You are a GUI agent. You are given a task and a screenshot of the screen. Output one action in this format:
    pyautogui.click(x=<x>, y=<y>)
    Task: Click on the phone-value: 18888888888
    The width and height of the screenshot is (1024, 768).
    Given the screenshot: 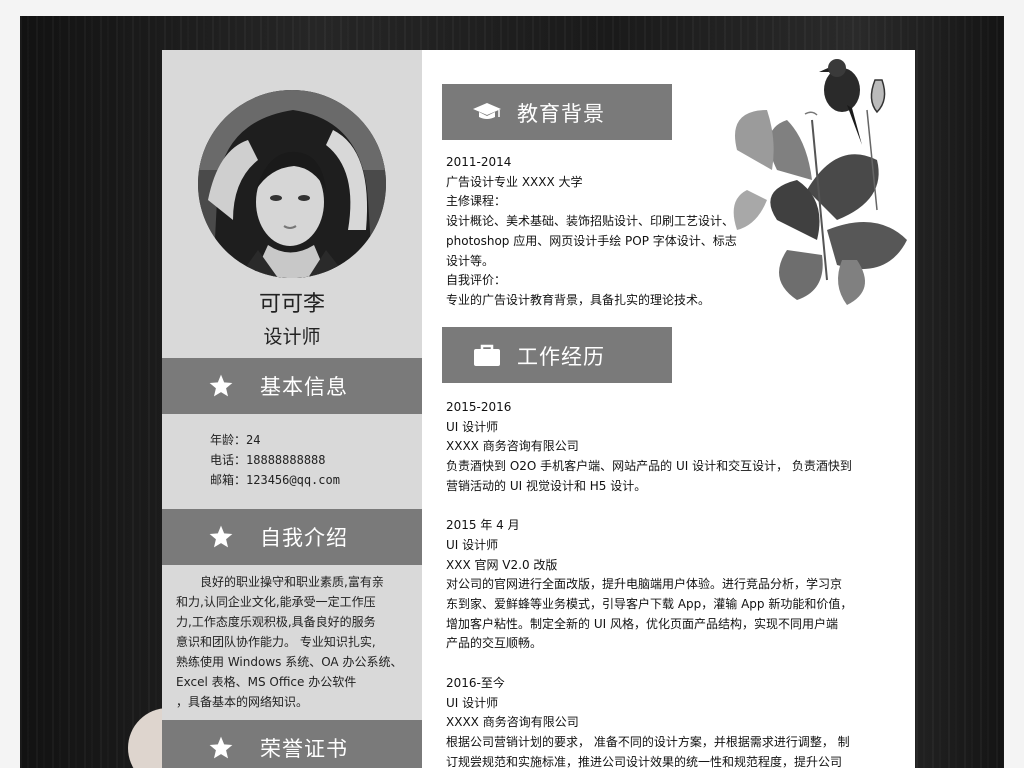 What is the action you would take?
    pyautogui.click(x=286, y=460)
    